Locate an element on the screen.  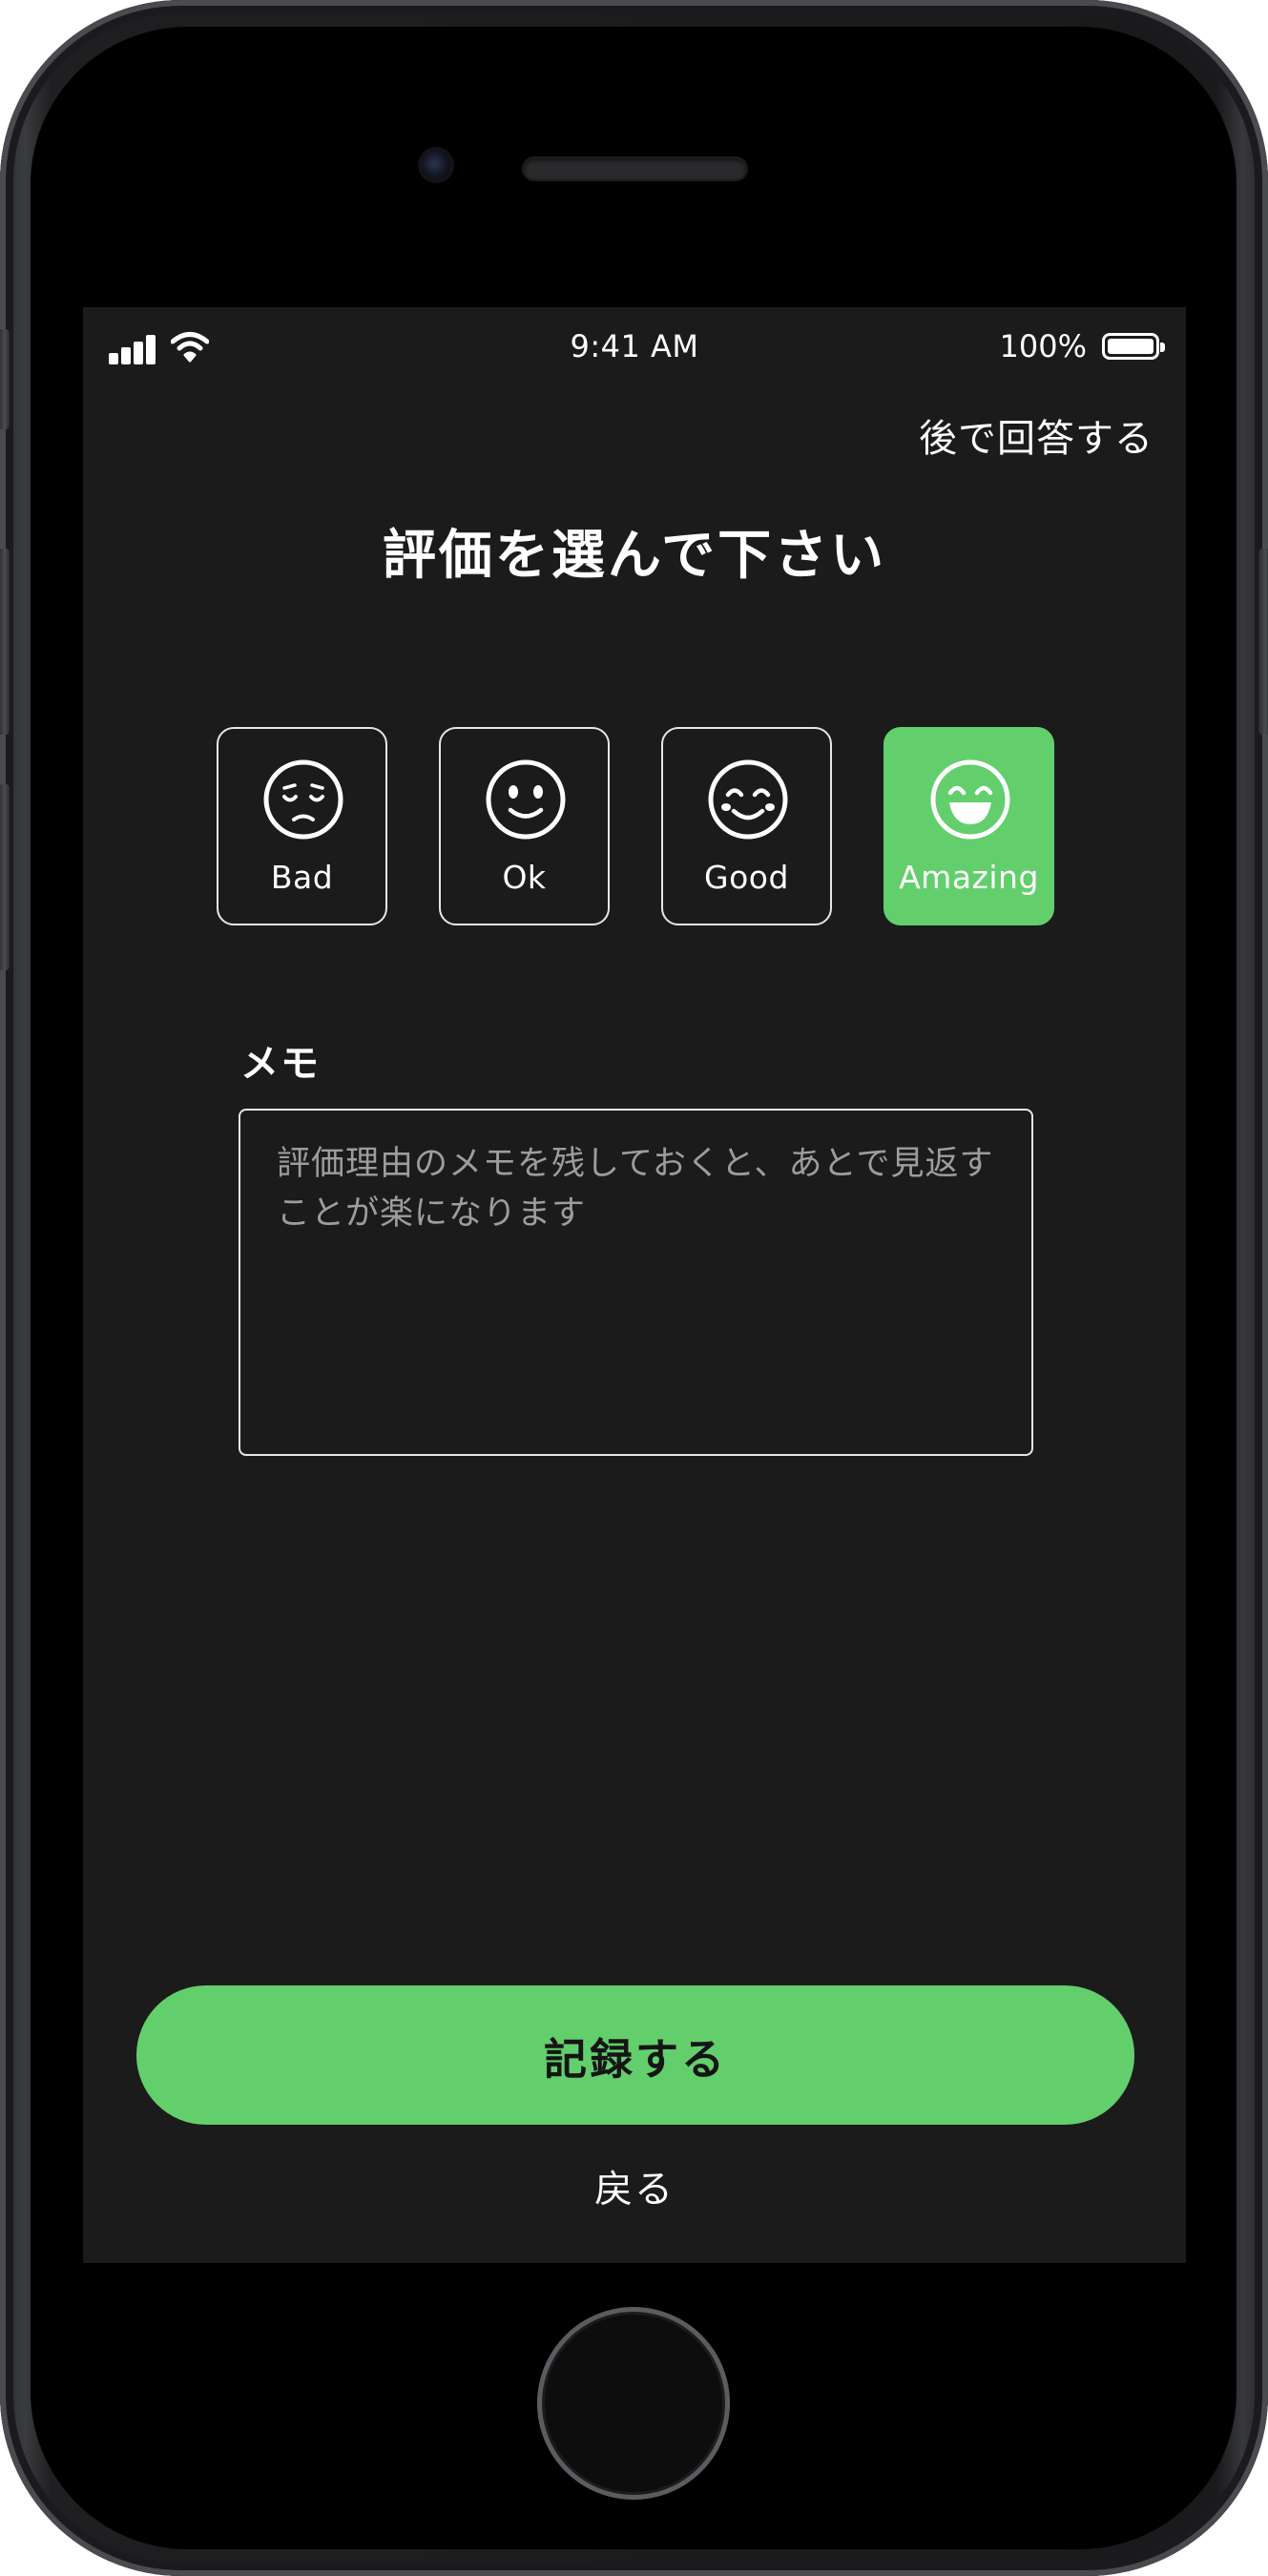
status-bar: 9:41 AM 100% is located at coordinates (634, 345).